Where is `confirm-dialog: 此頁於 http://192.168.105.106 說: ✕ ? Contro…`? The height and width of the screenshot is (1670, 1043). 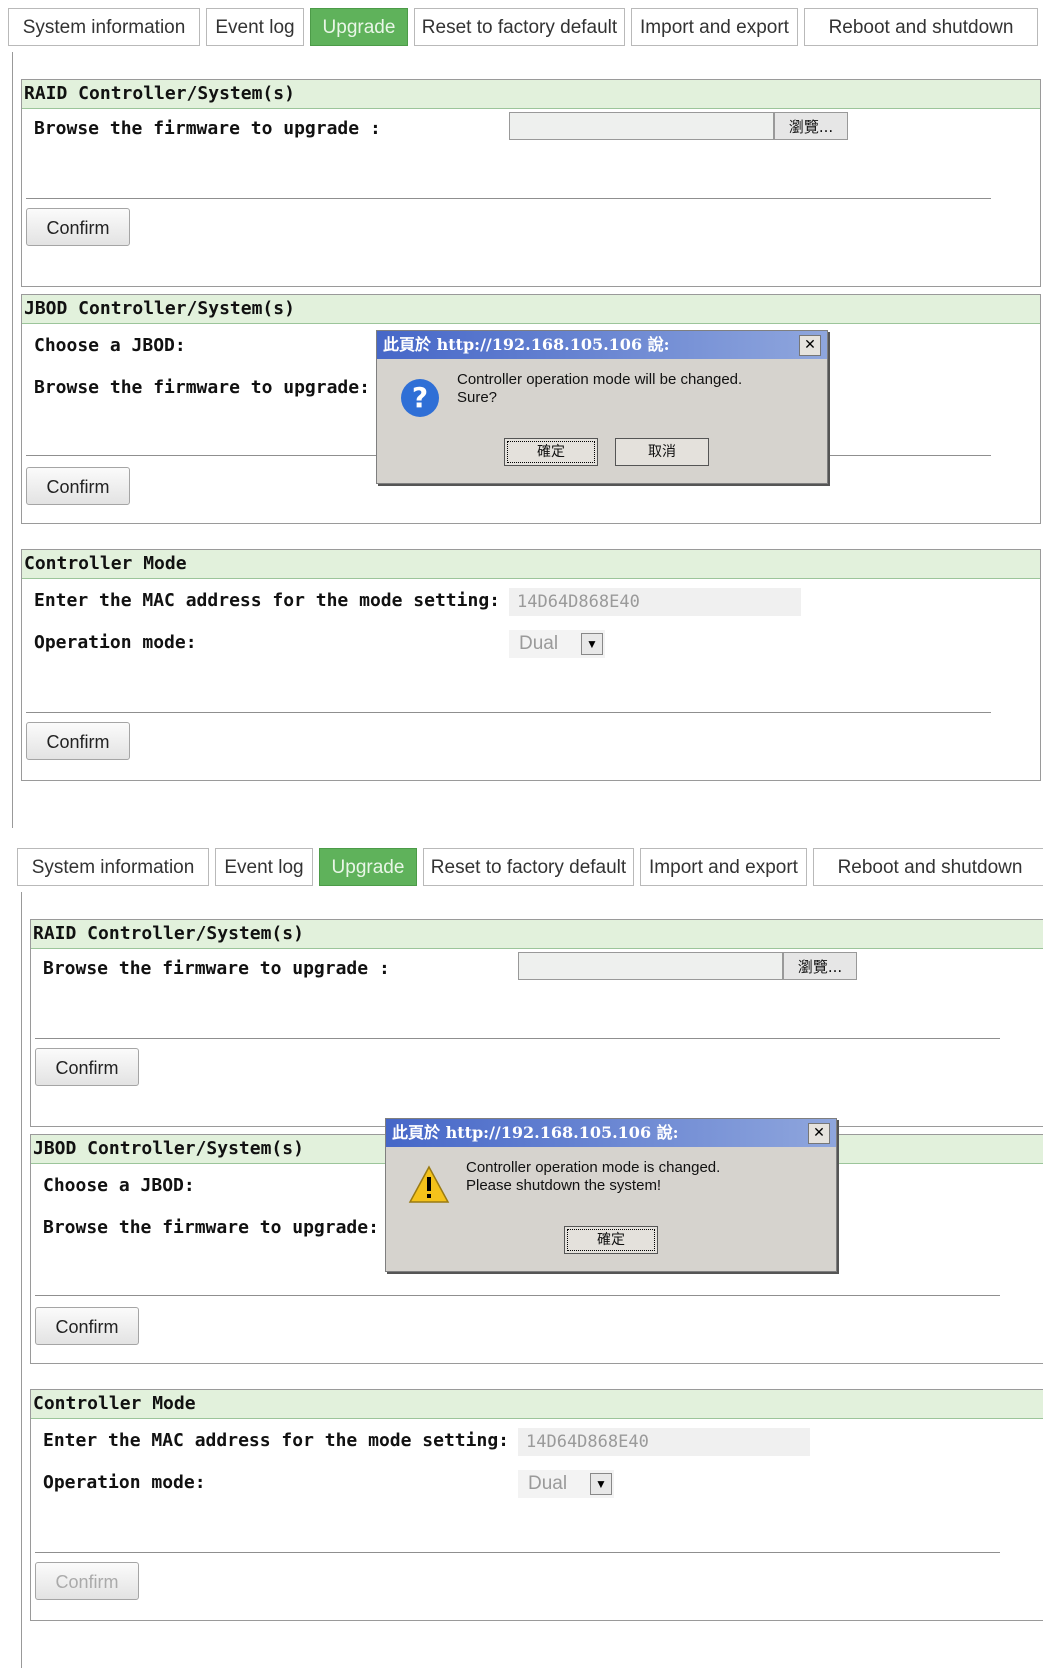
confirm-dialog: 此頁於 http://192.168.105.106 說: ✕ ? Contro… is located at coordinates (602, 407).